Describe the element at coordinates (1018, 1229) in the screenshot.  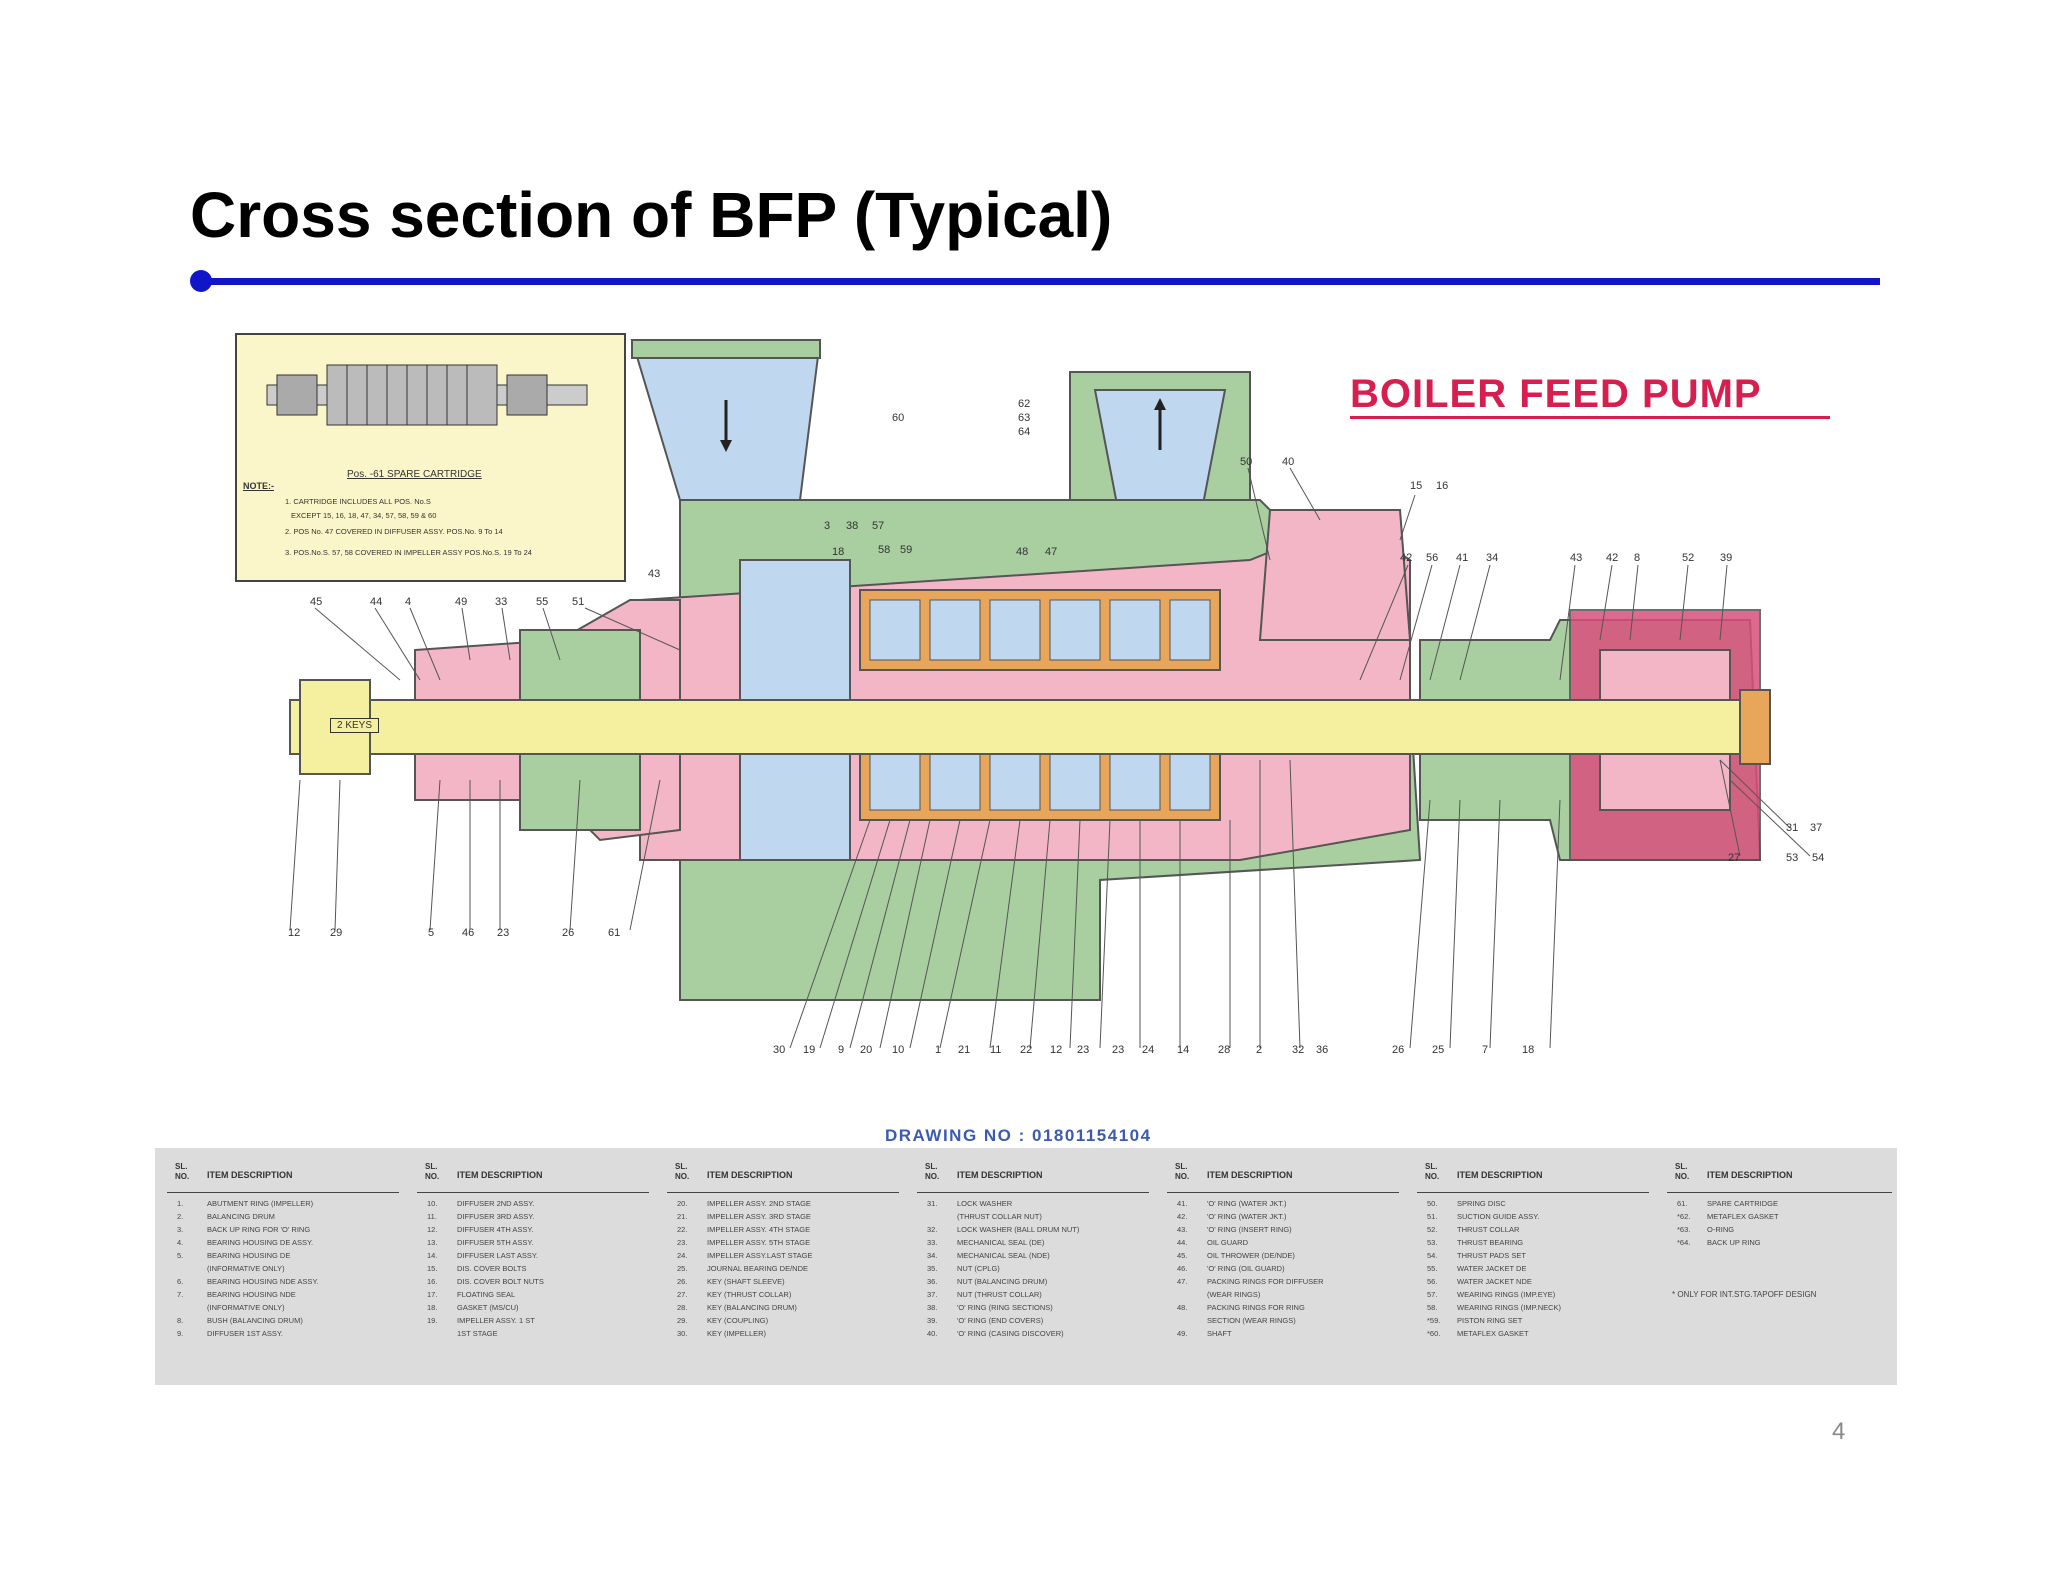
I see `part-desc: LOCK WASHER (BALL DRUM NUT)` at that location.